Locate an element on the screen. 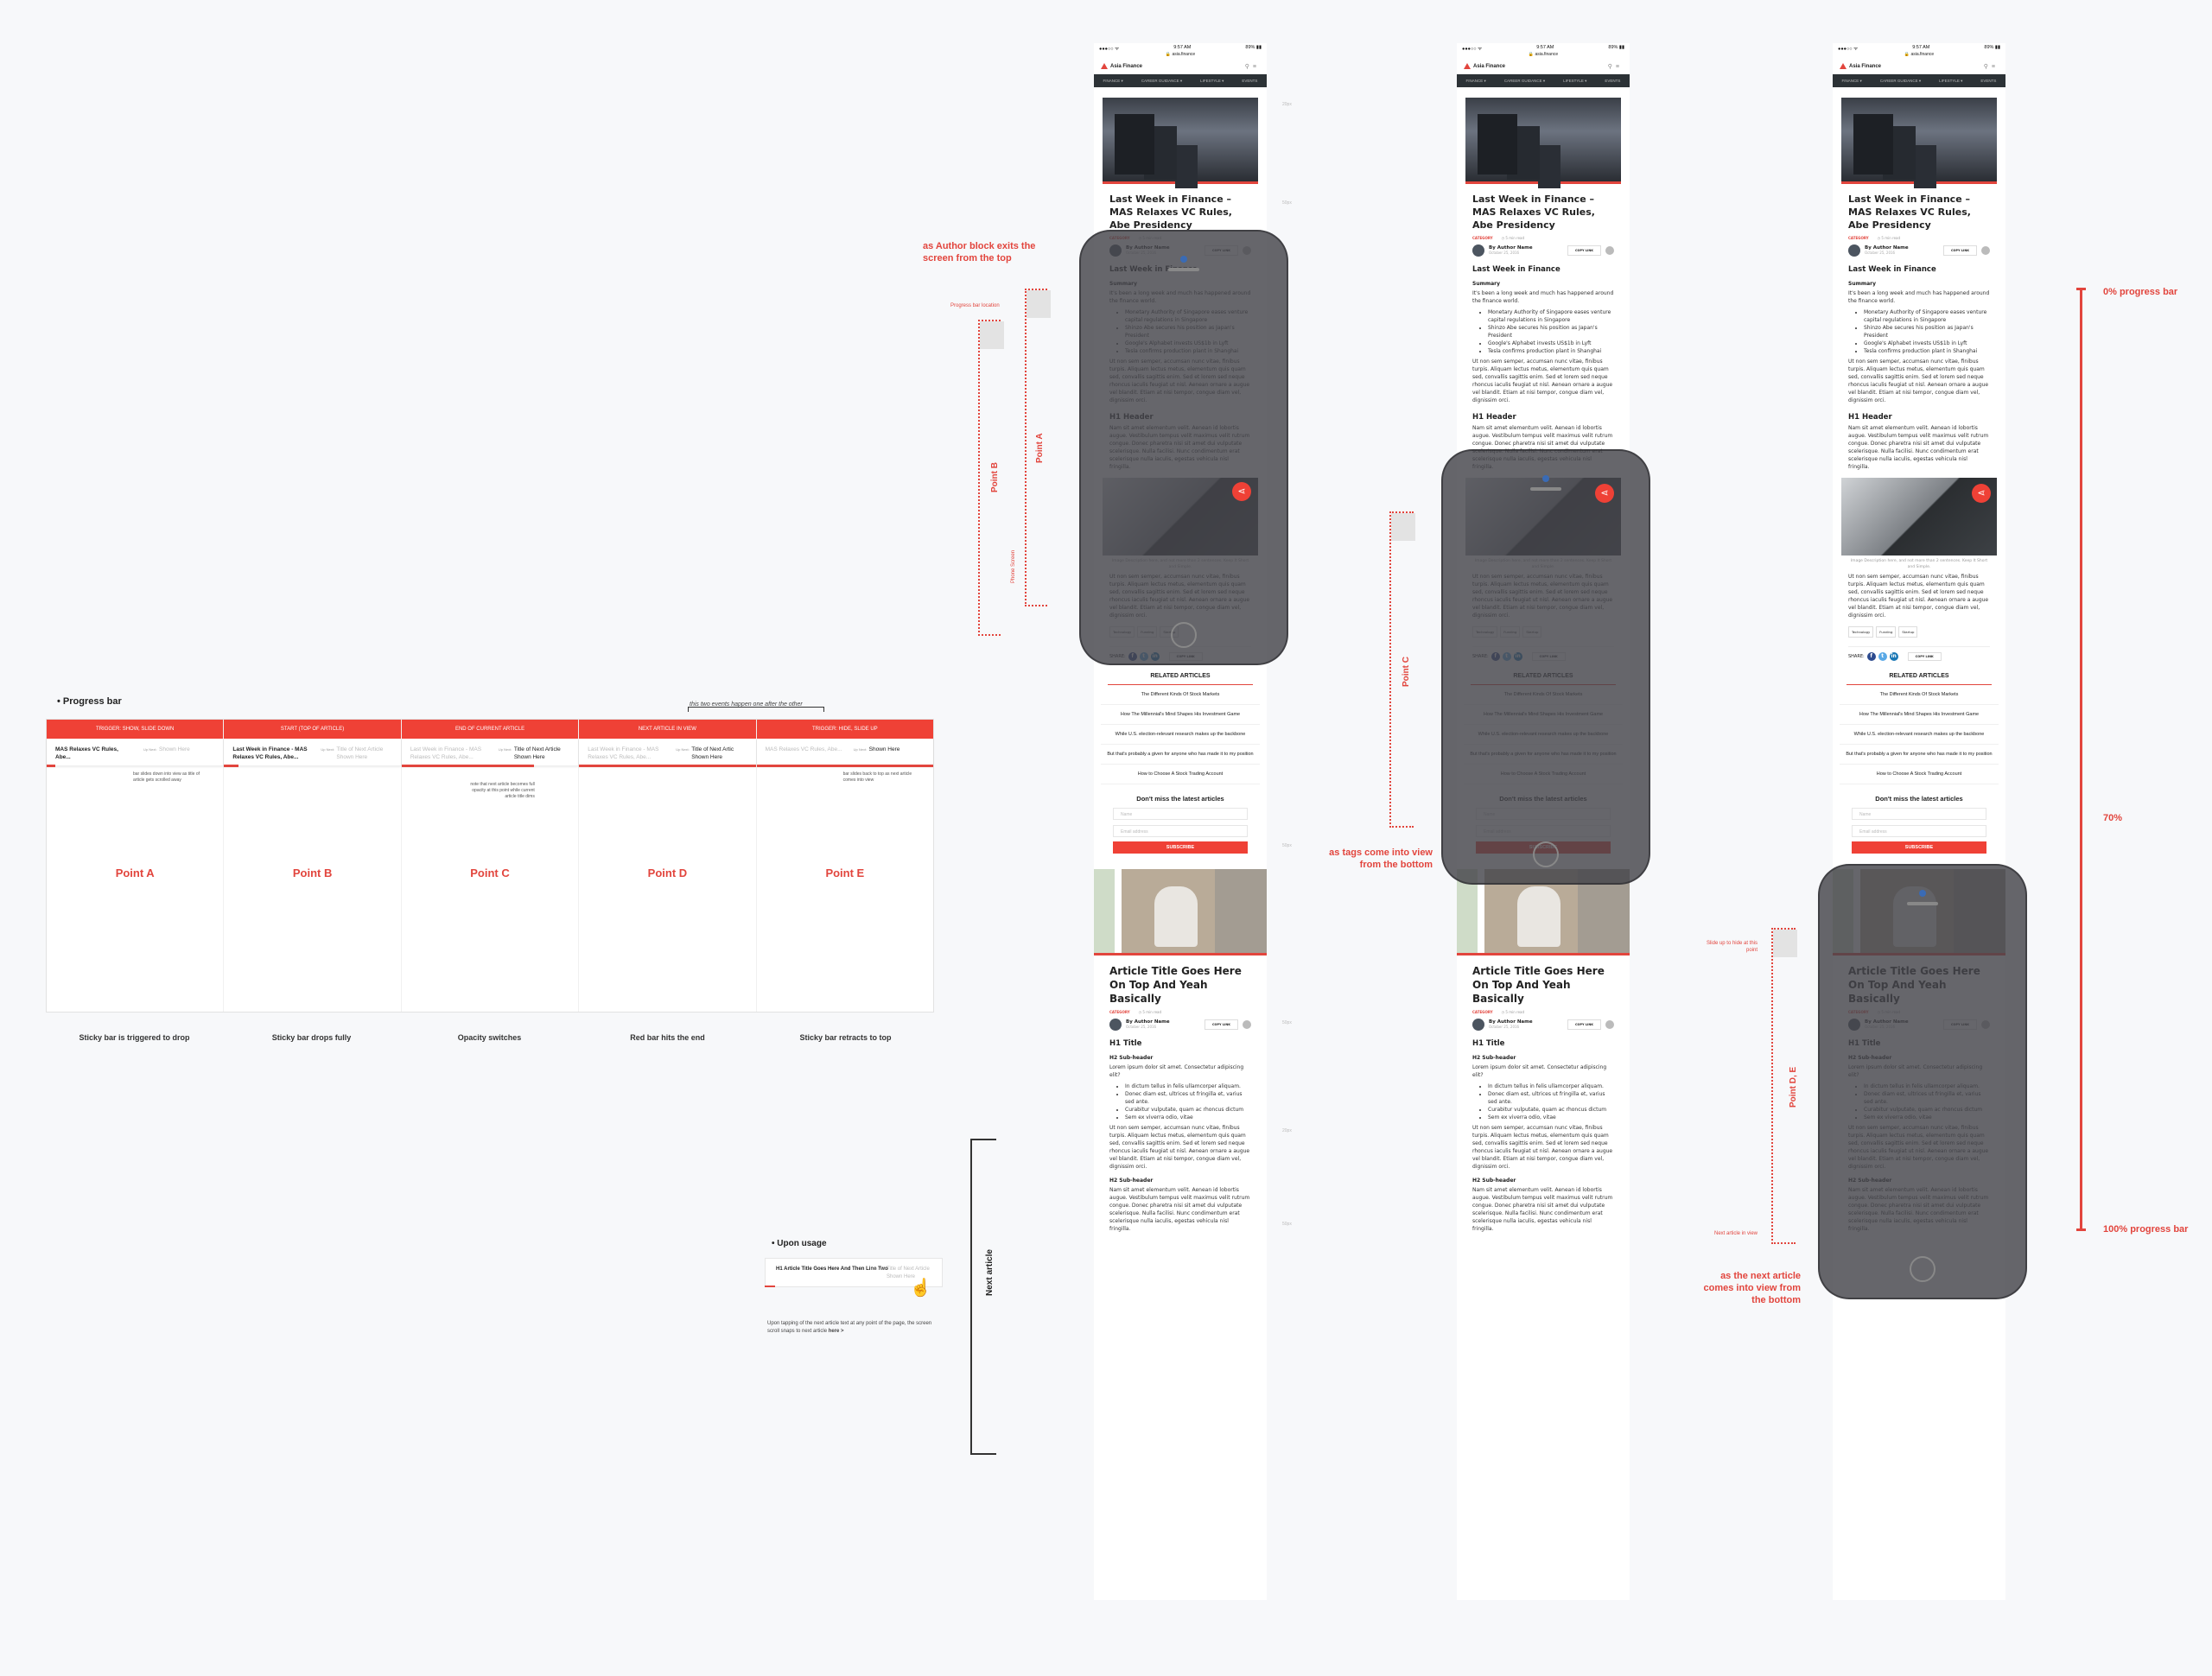 This screenshot has width=2212, height=1676. share-label: SHARE: is located at coordinates (1856, 656).